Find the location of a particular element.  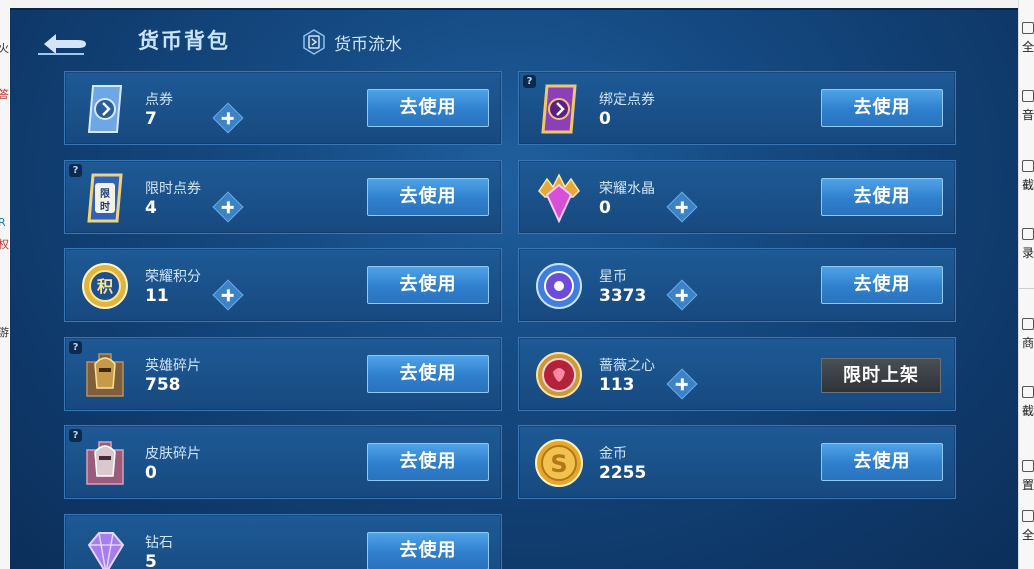

back-arrow-icon is located at coordinates (62, 44).